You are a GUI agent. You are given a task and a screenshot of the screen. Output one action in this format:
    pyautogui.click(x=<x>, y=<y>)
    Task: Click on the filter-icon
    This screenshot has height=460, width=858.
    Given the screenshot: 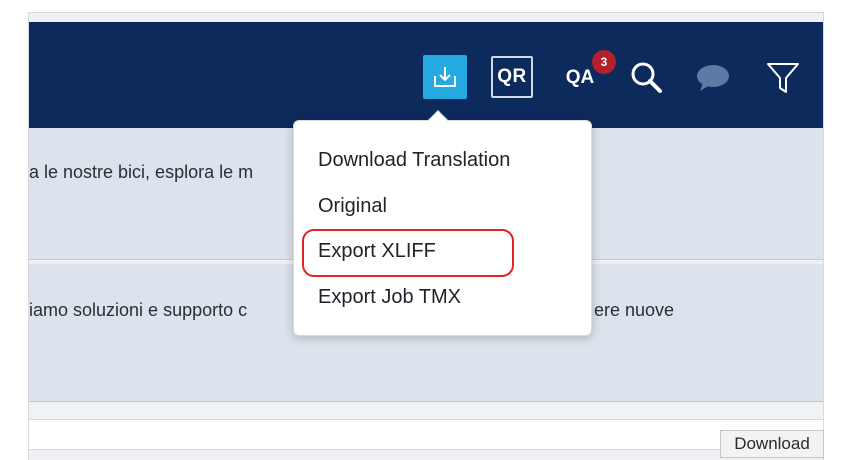 What is the action you would take?
    pyautogui.click(x=783, y=78)
    